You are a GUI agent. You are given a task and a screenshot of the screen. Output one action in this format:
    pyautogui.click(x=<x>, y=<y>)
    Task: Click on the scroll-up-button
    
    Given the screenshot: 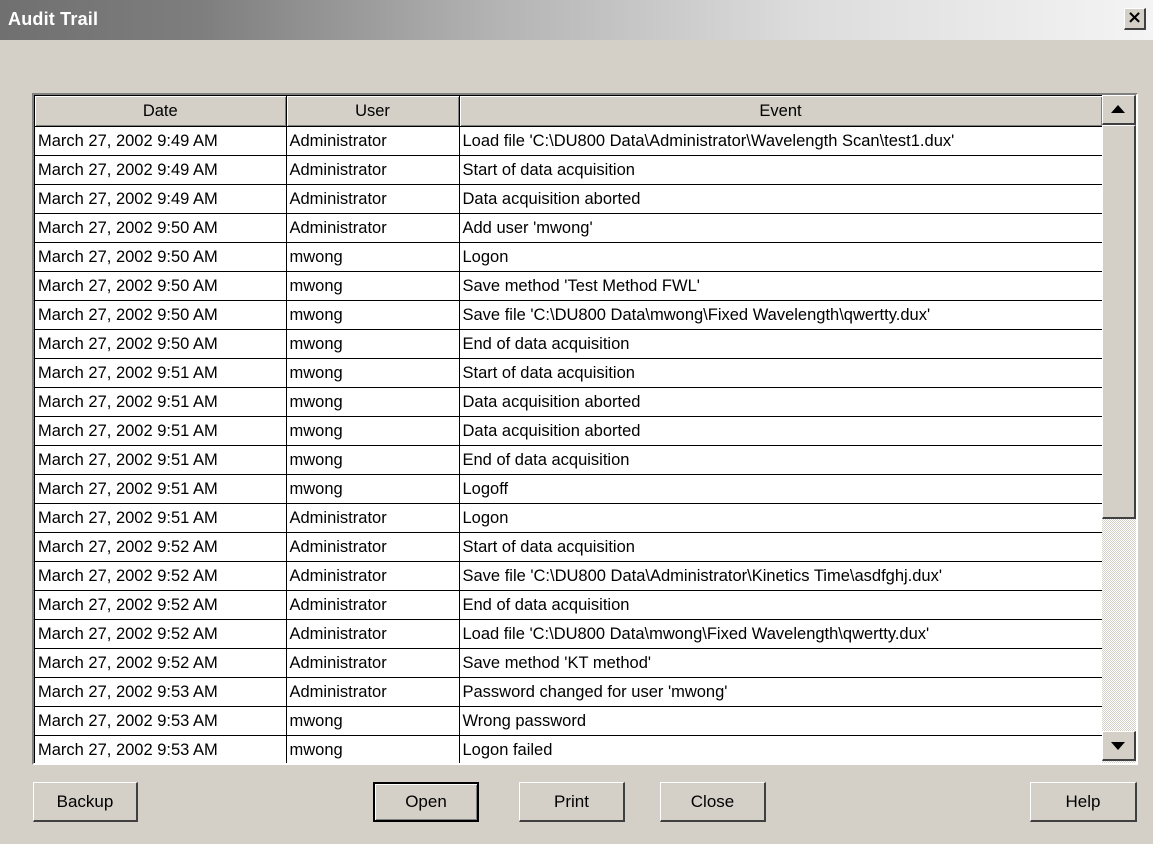 What is the action you would take?
    pyautogui.click(x=1119, y=110)
    